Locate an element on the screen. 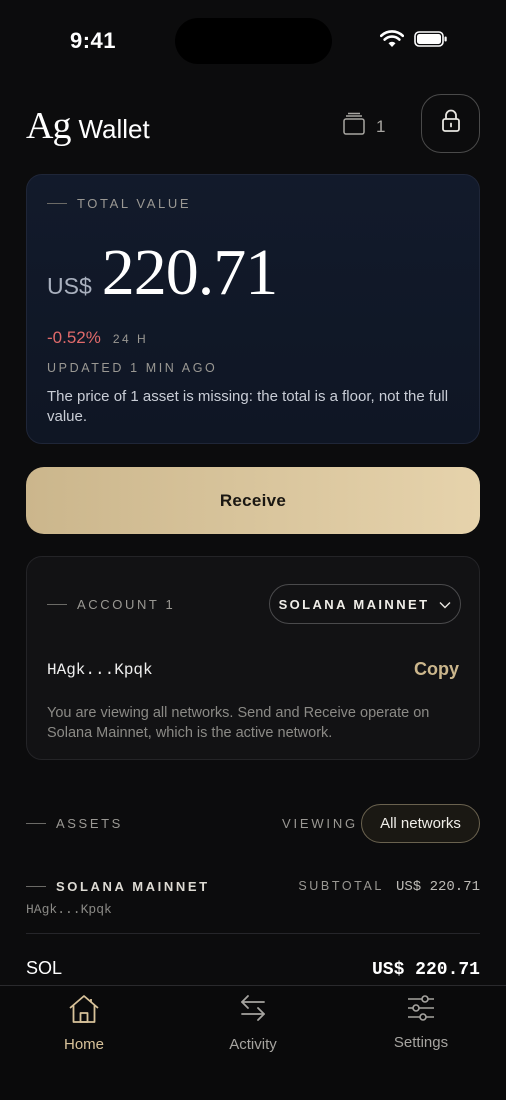 The width and height of the screenshot is (506, 1100). asset-symbol: SOL is located at coordinates (44, 968).